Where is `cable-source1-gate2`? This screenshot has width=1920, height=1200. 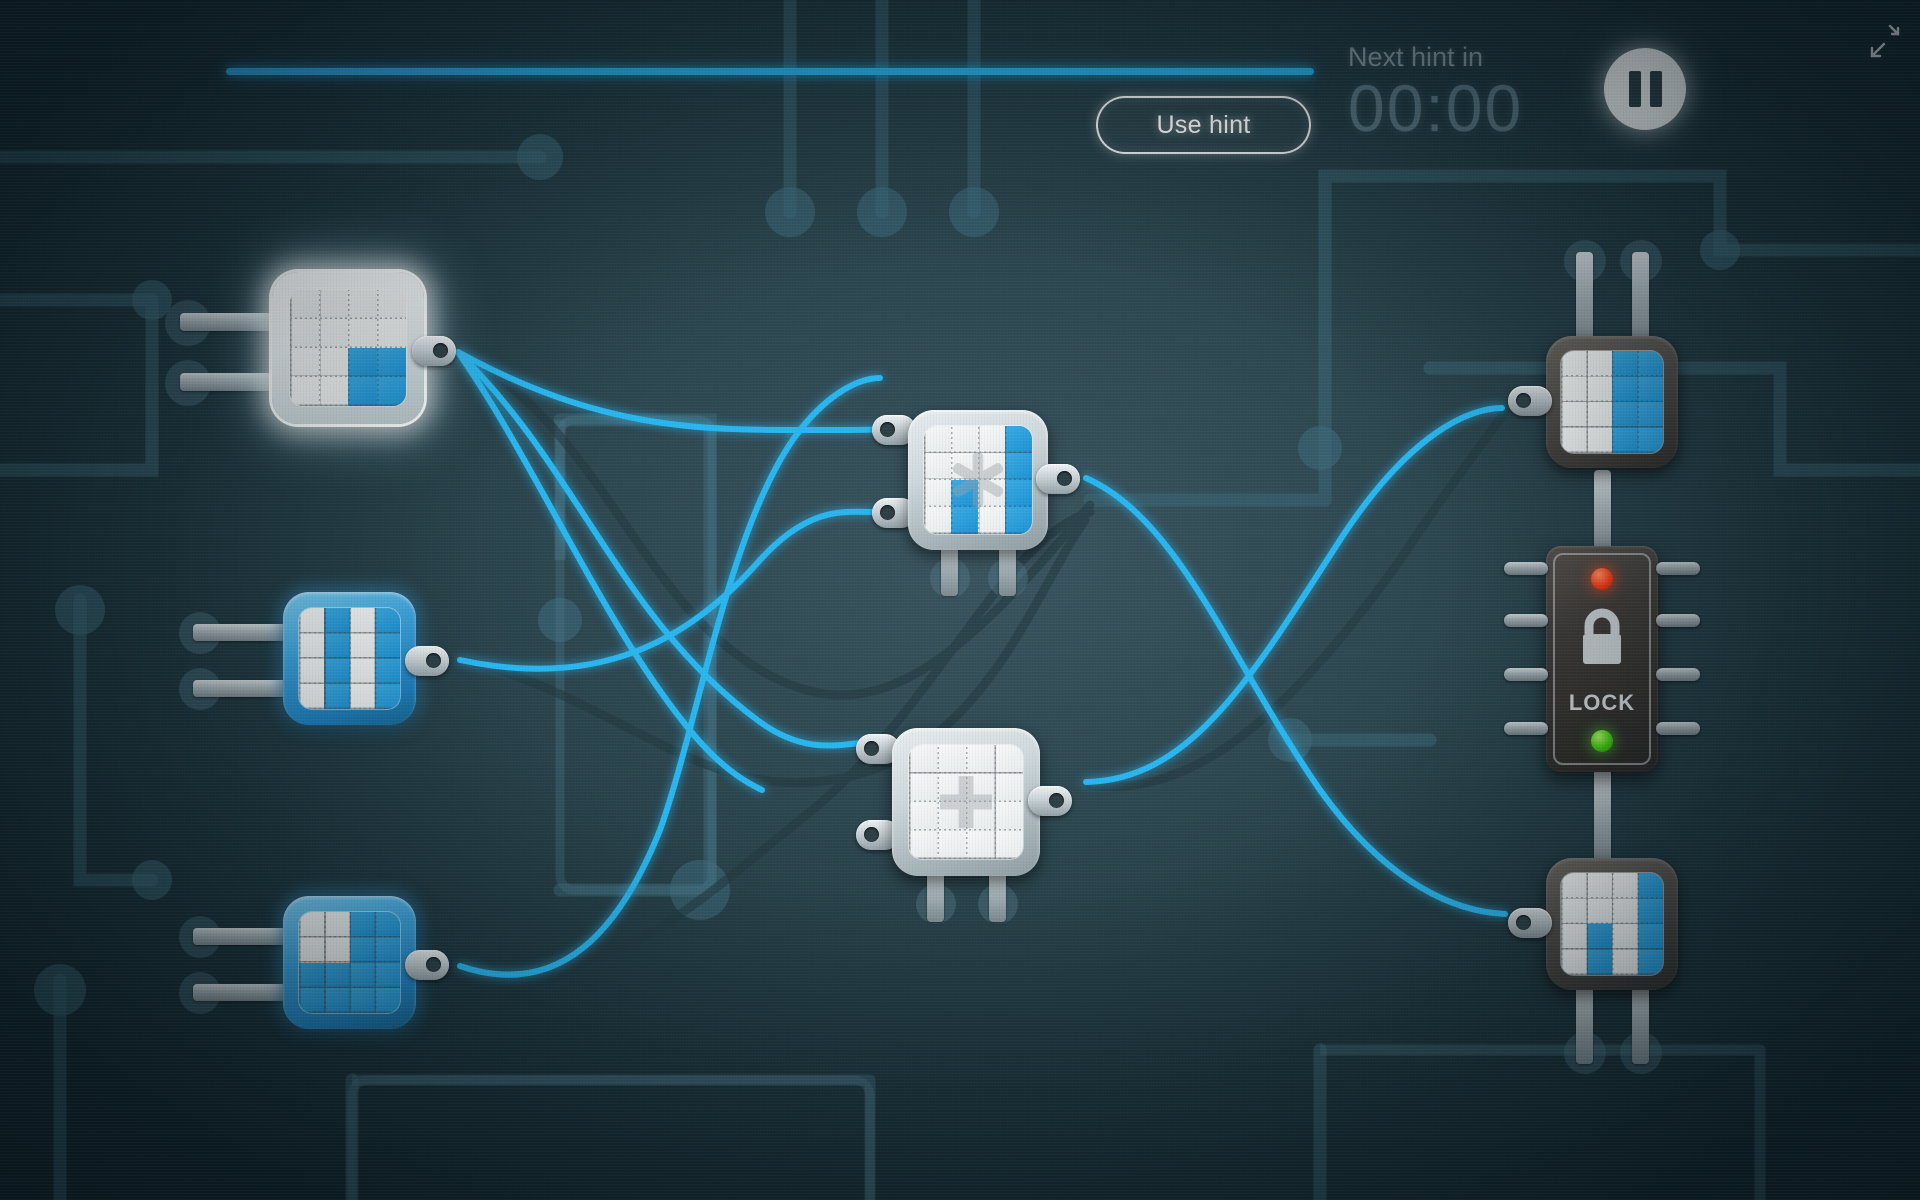 cable-source1-gate2 is located at coordinates (666, 549).